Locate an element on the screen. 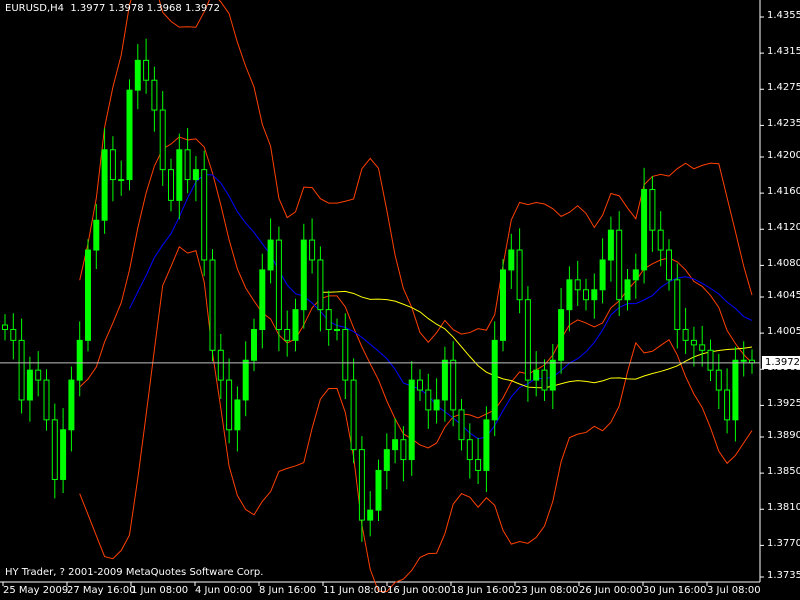  price-tick-label: 1.4120 is located at coordinates (783, 228).